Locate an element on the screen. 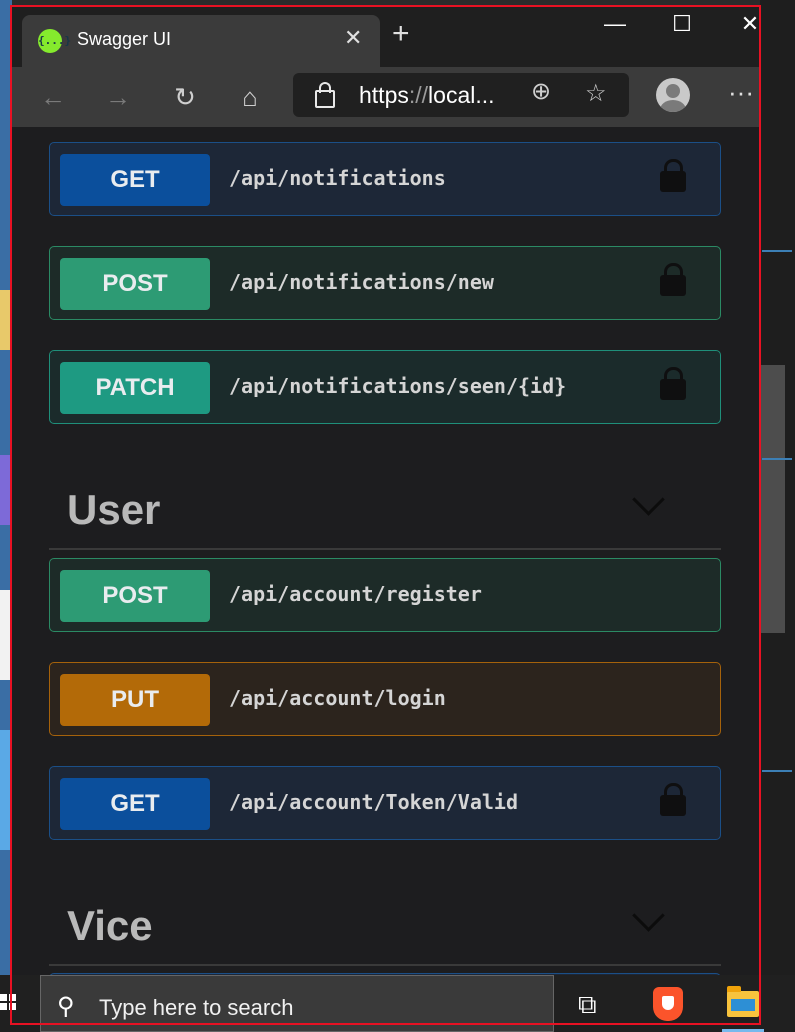 This screenshot has width=795, height=1032. operation-patch-notifications-seen: PATCH /api/notifications/seen/{id} is located at coordinates (385, 387).